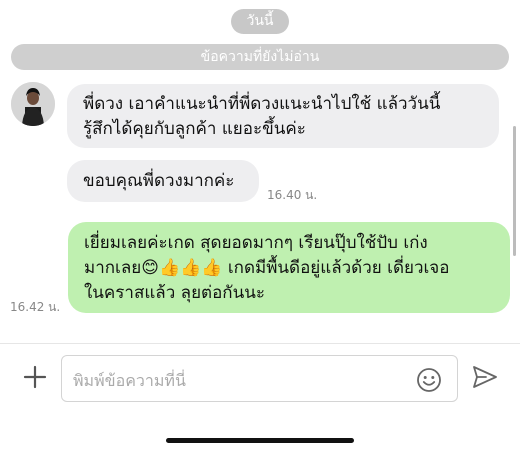 The image size is (520, 453). Describe the element at coordinates (292, 195) in the screenshot. I see `message-timestamp: 16.40 น.` at that location.